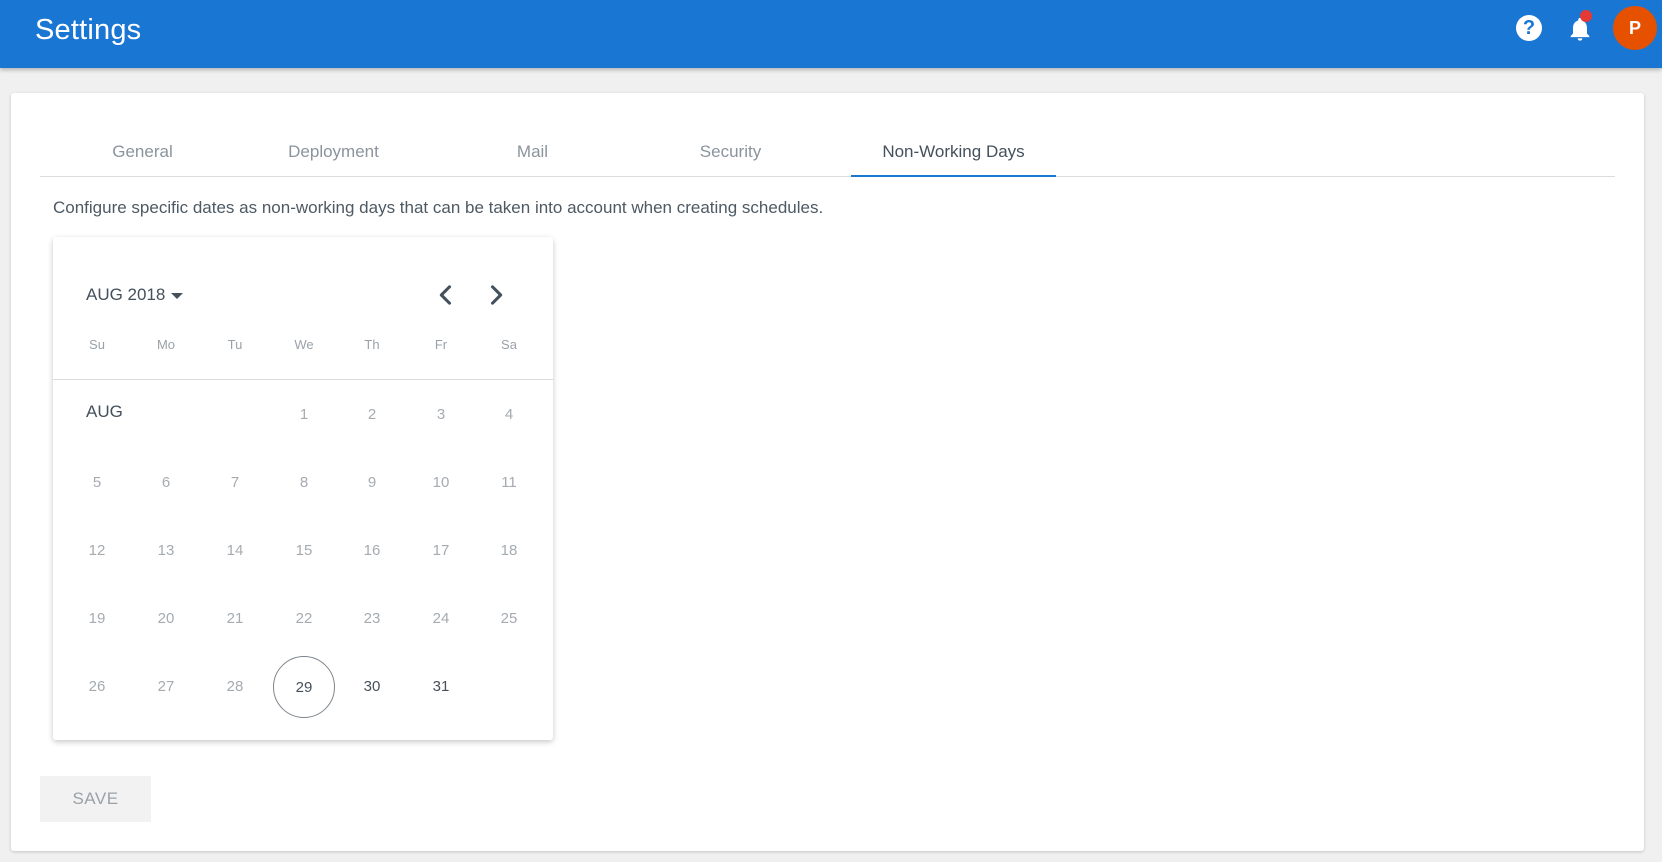  Describe the element at coordinates (97, 483) in the screenshot. I see `day-cell: 5` at that location.